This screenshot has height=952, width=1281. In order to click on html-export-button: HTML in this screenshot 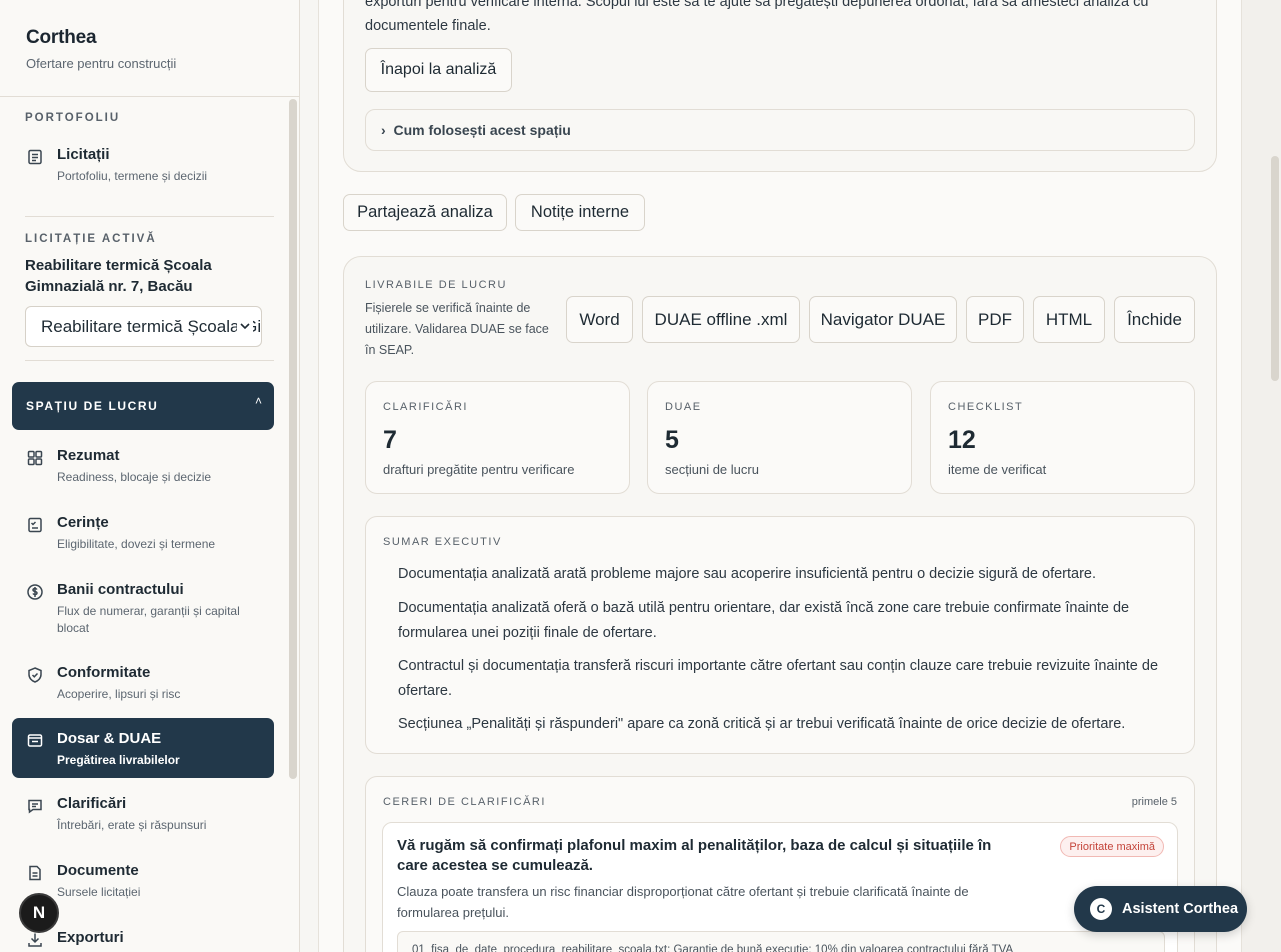, I will do `click(1069, 319)`.